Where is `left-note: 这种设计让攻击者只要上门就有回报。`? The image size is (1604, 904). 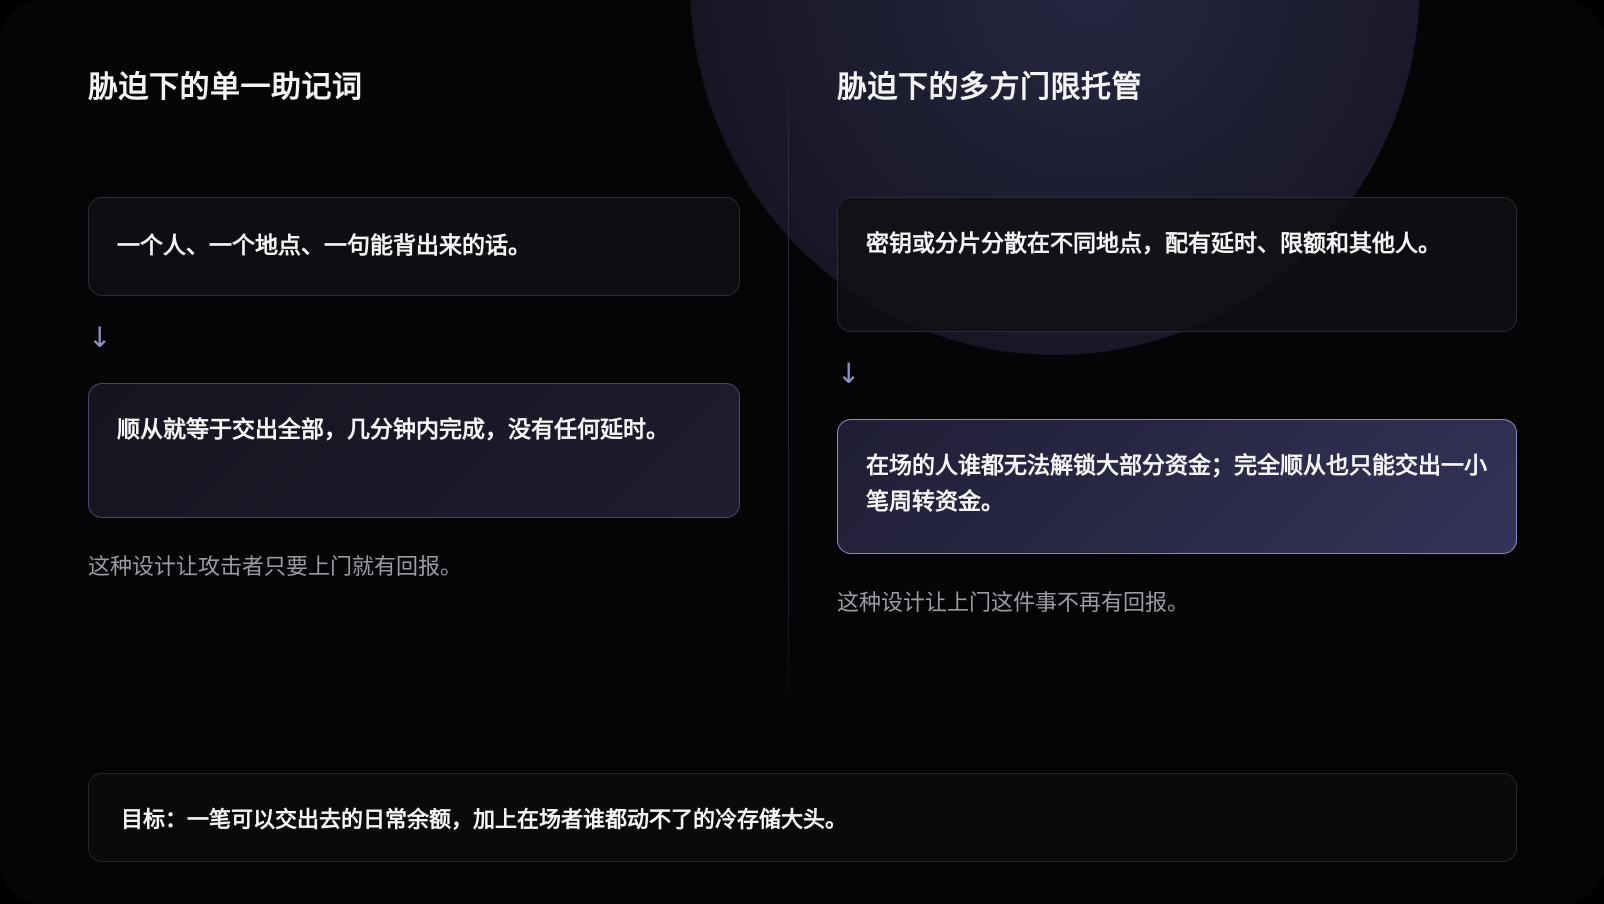
left-note: 这种设计让攻击者只要上门就有回报。 is located at coordinates (275, 567).